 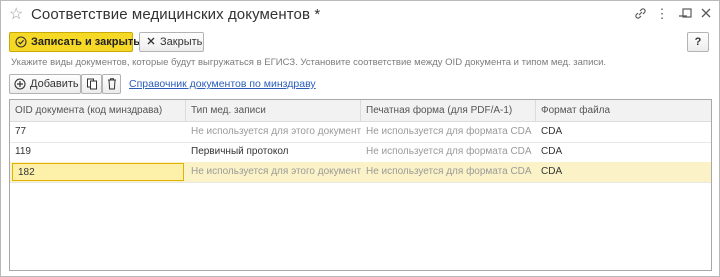 I want to click on delete-button, so click(x=111, y=84).